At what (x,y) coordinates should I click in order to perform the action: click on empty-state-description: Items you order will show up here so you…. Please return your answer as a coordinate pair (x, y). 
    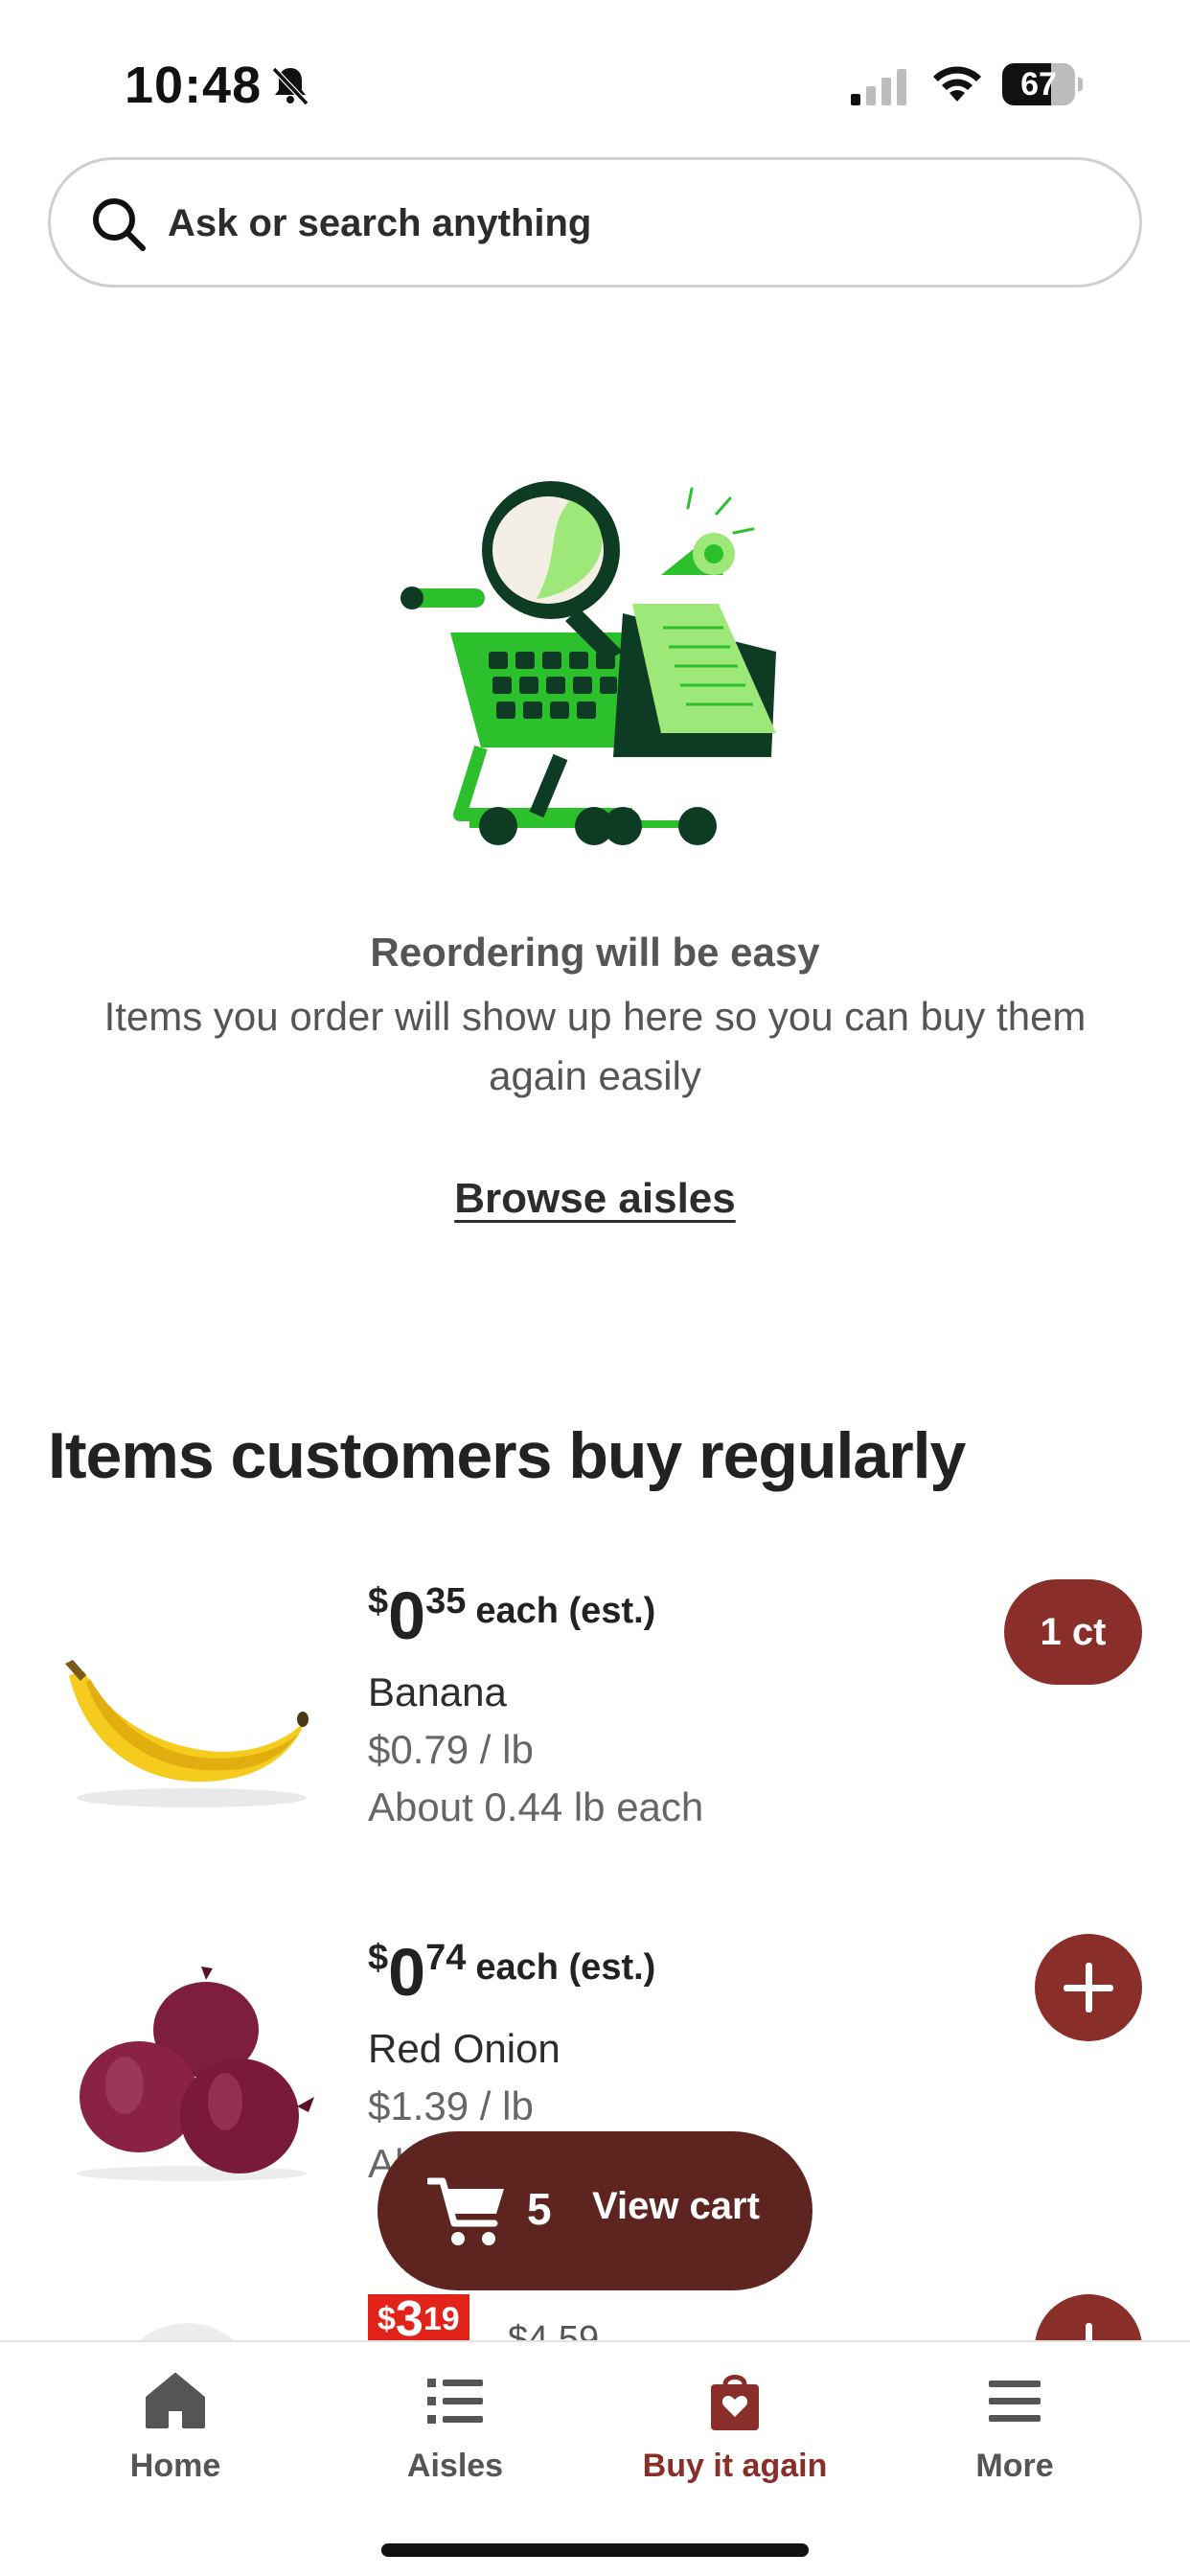
    Looking at the image, I should click on (595, 1046).